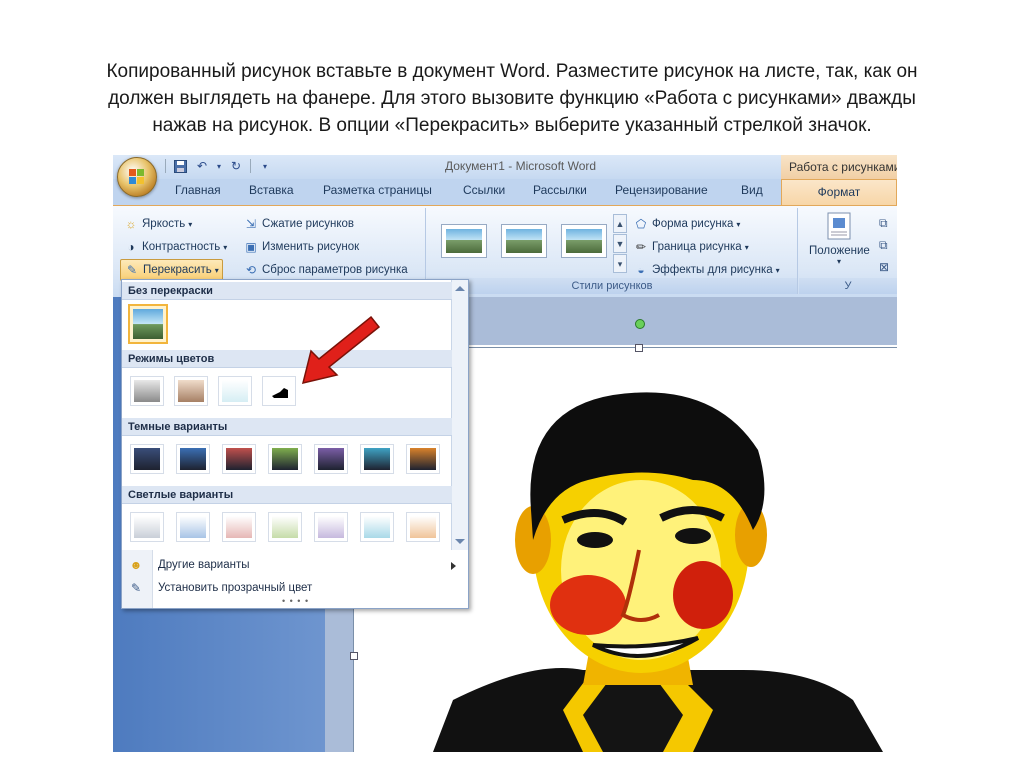 This screenshot has width=1024, height=768. I want to click on reset-picture-button: ⟲ Сброс параметров рисунка, so click(325, 270).